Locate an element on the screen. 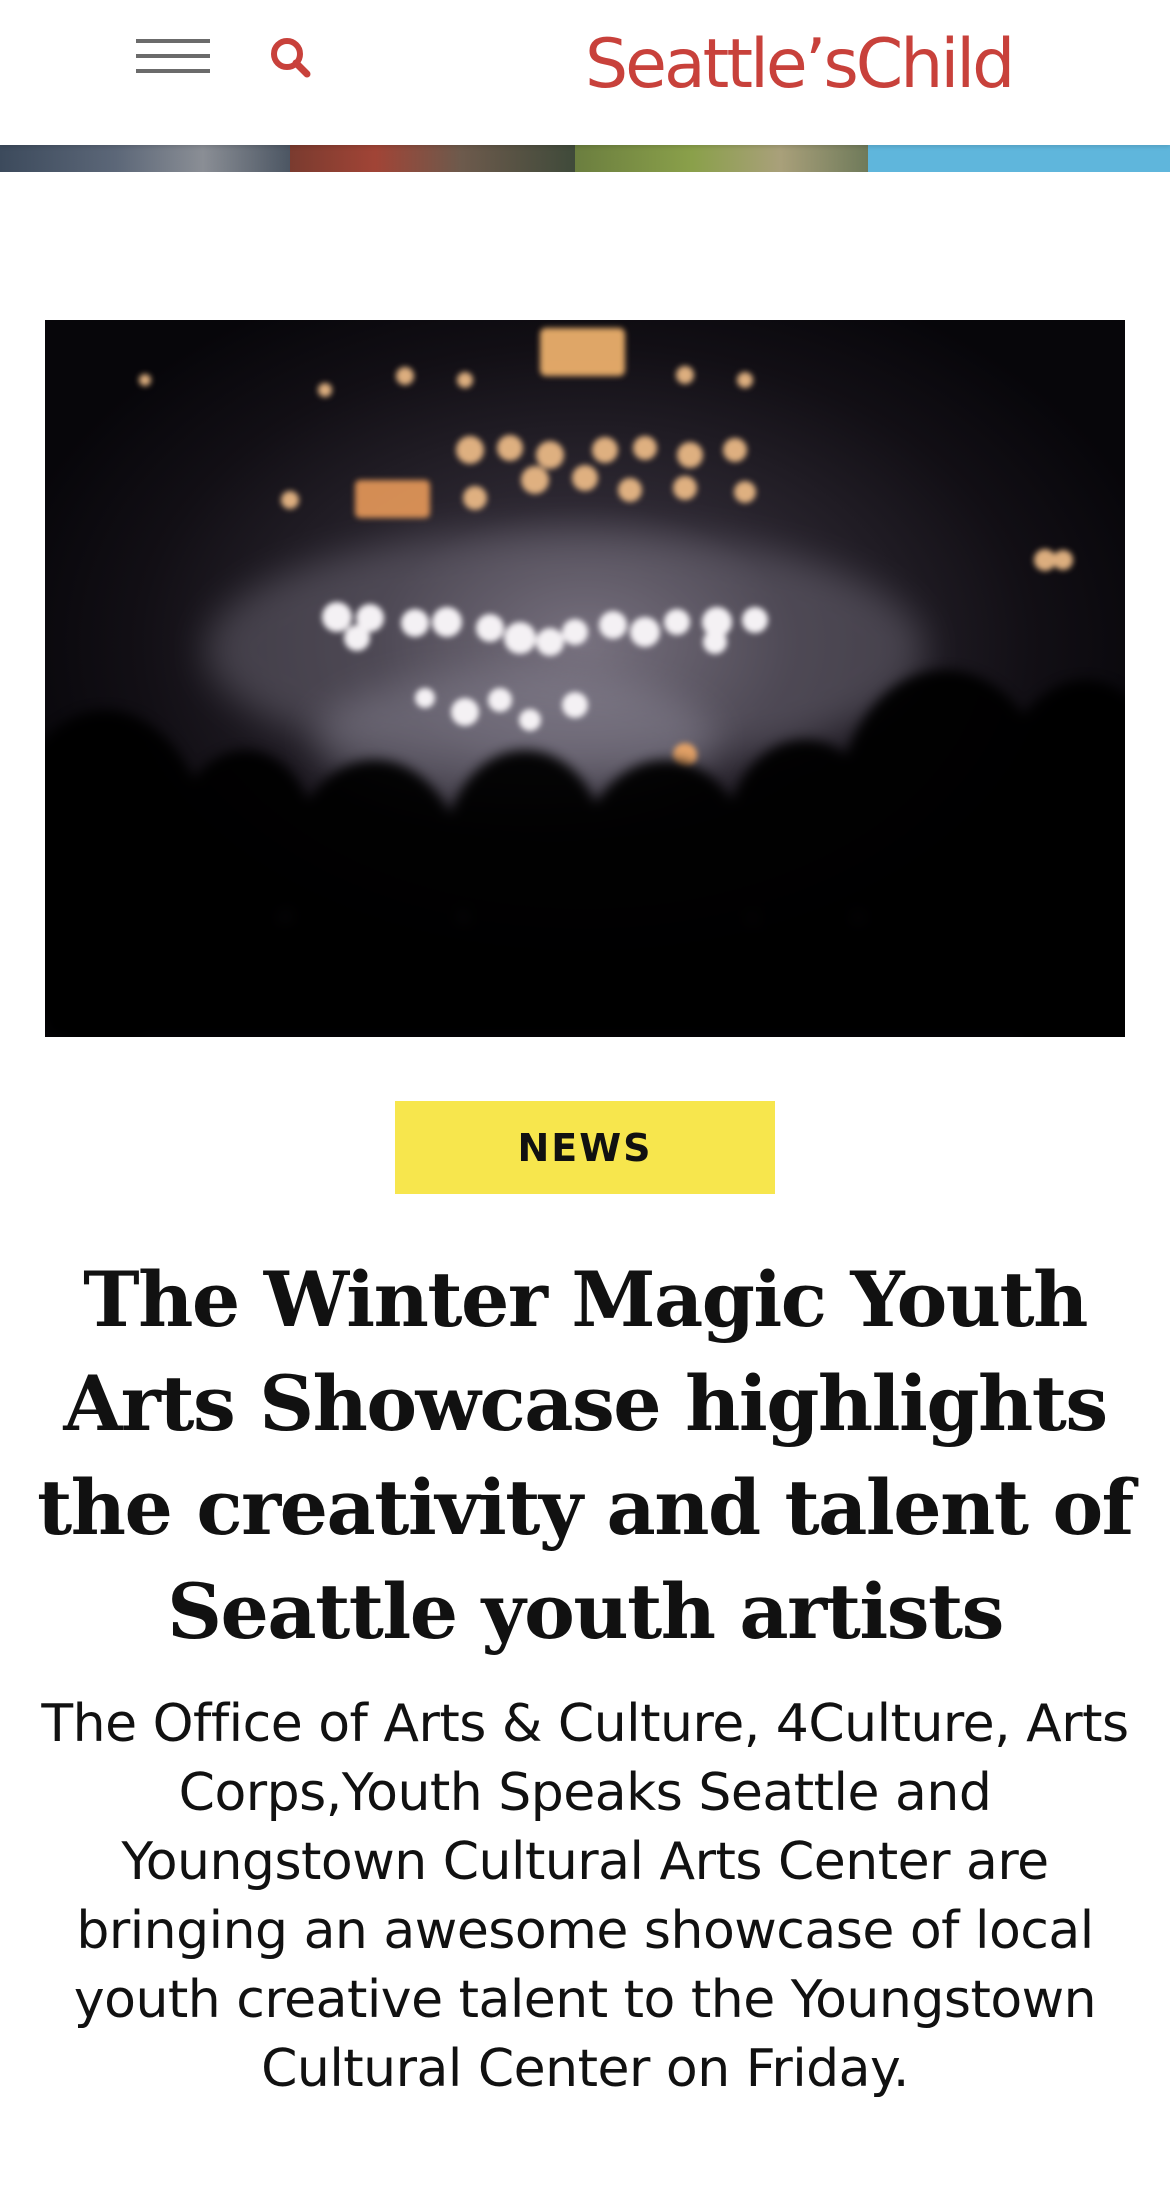 The width and height of the screenshot is (1170, 2186). header-banner-strip is located at coordinates (585, 158).